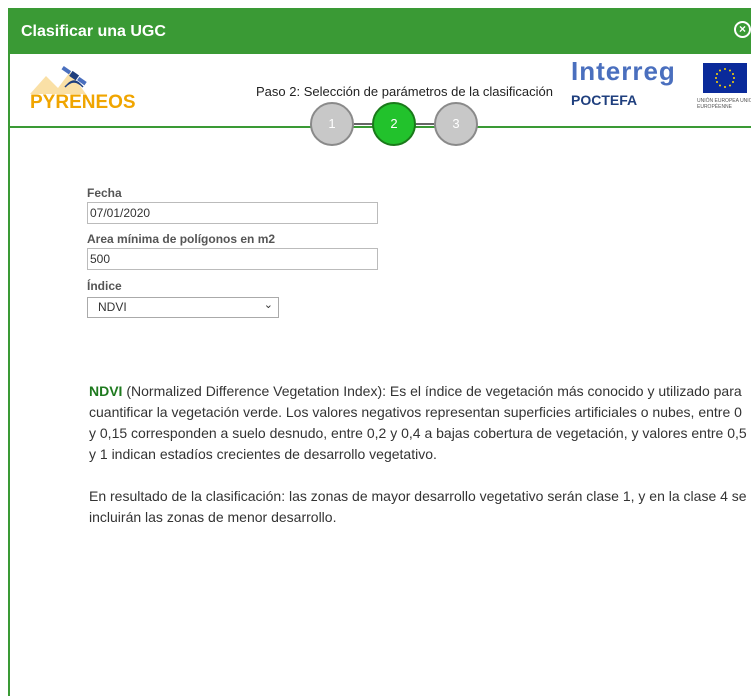  I want to click on dialog-titlebar: Clasificar una UGC ×, so click(380, 31).